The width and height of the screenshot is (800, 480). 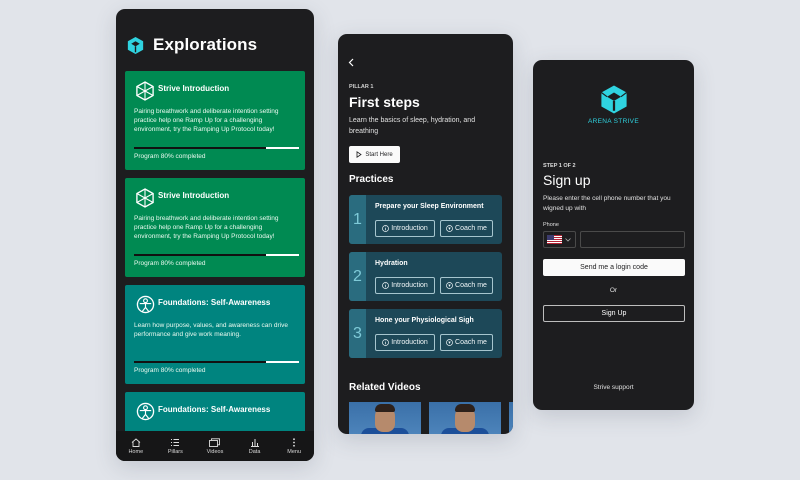 I want to click on tab-data: Data, so click(x=255, y=446).